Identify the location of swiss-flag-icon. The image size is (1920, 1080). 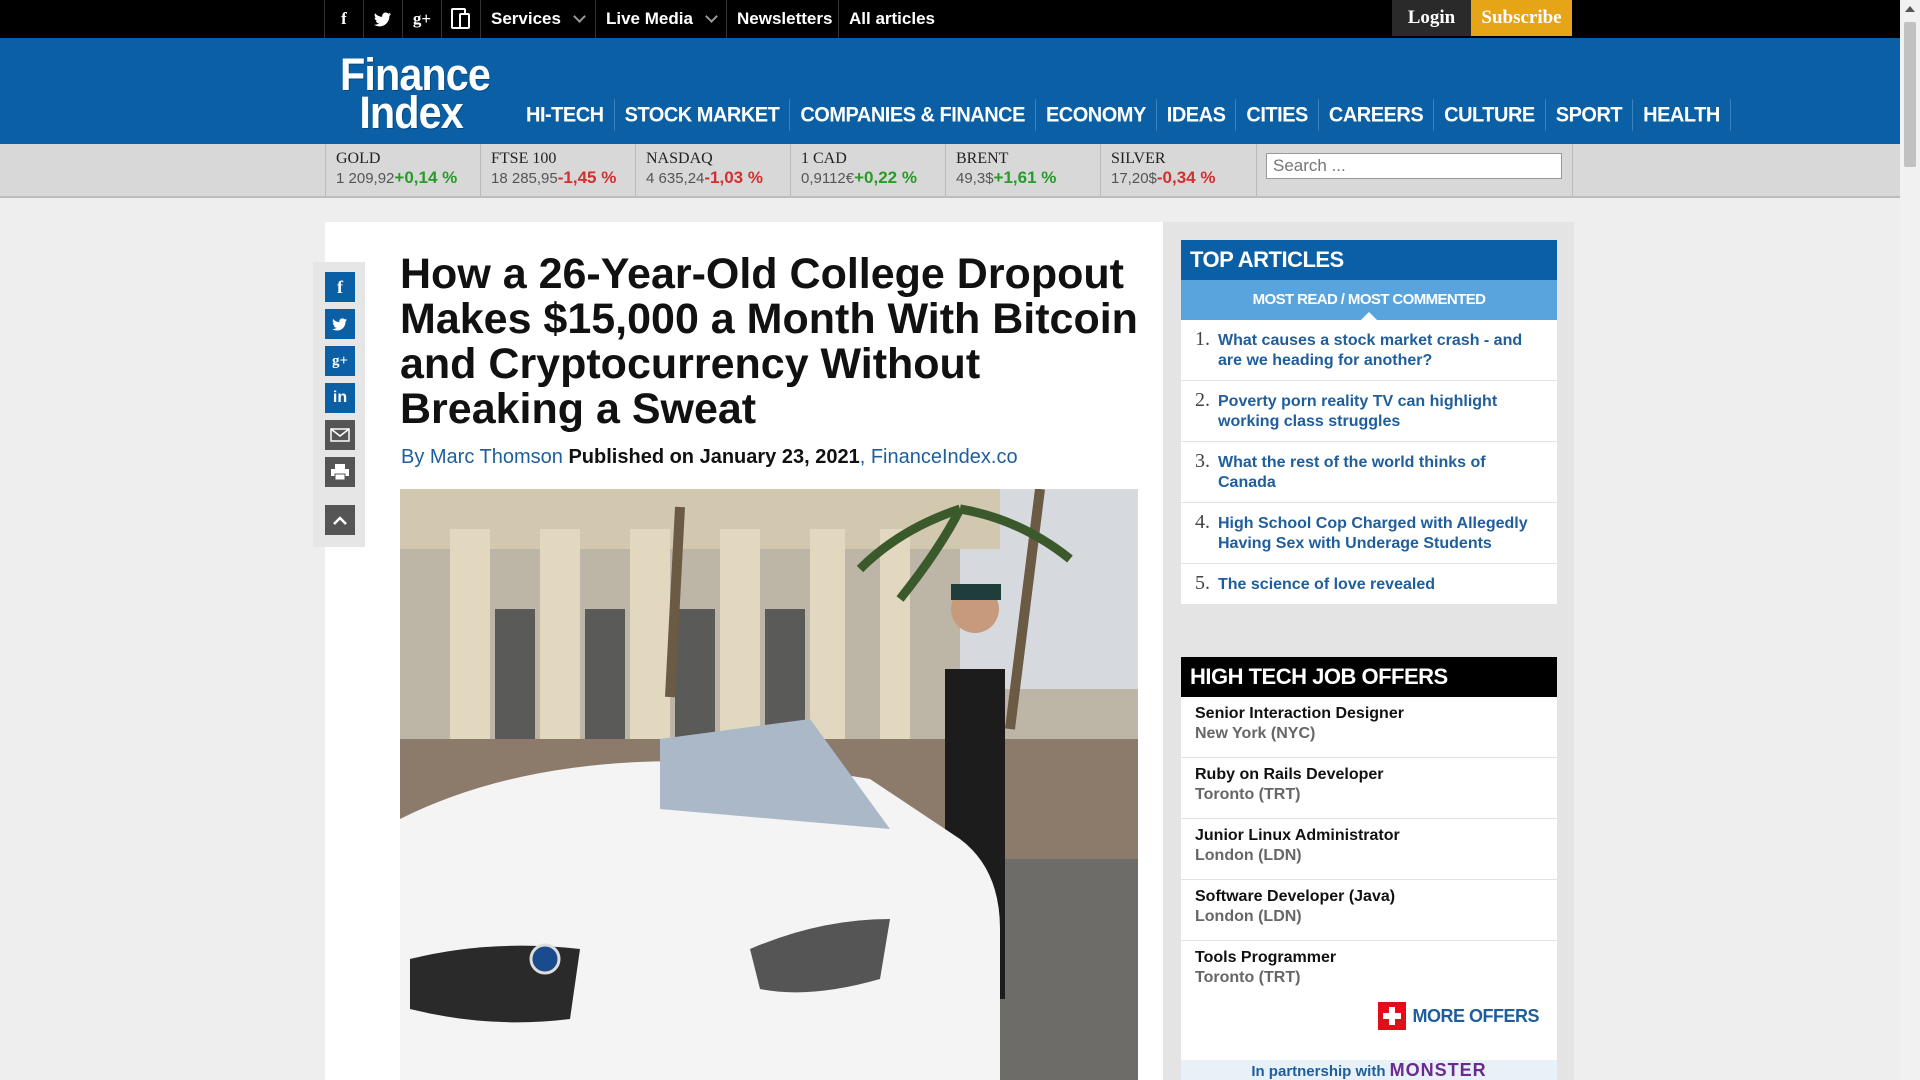
(1392, 1016).